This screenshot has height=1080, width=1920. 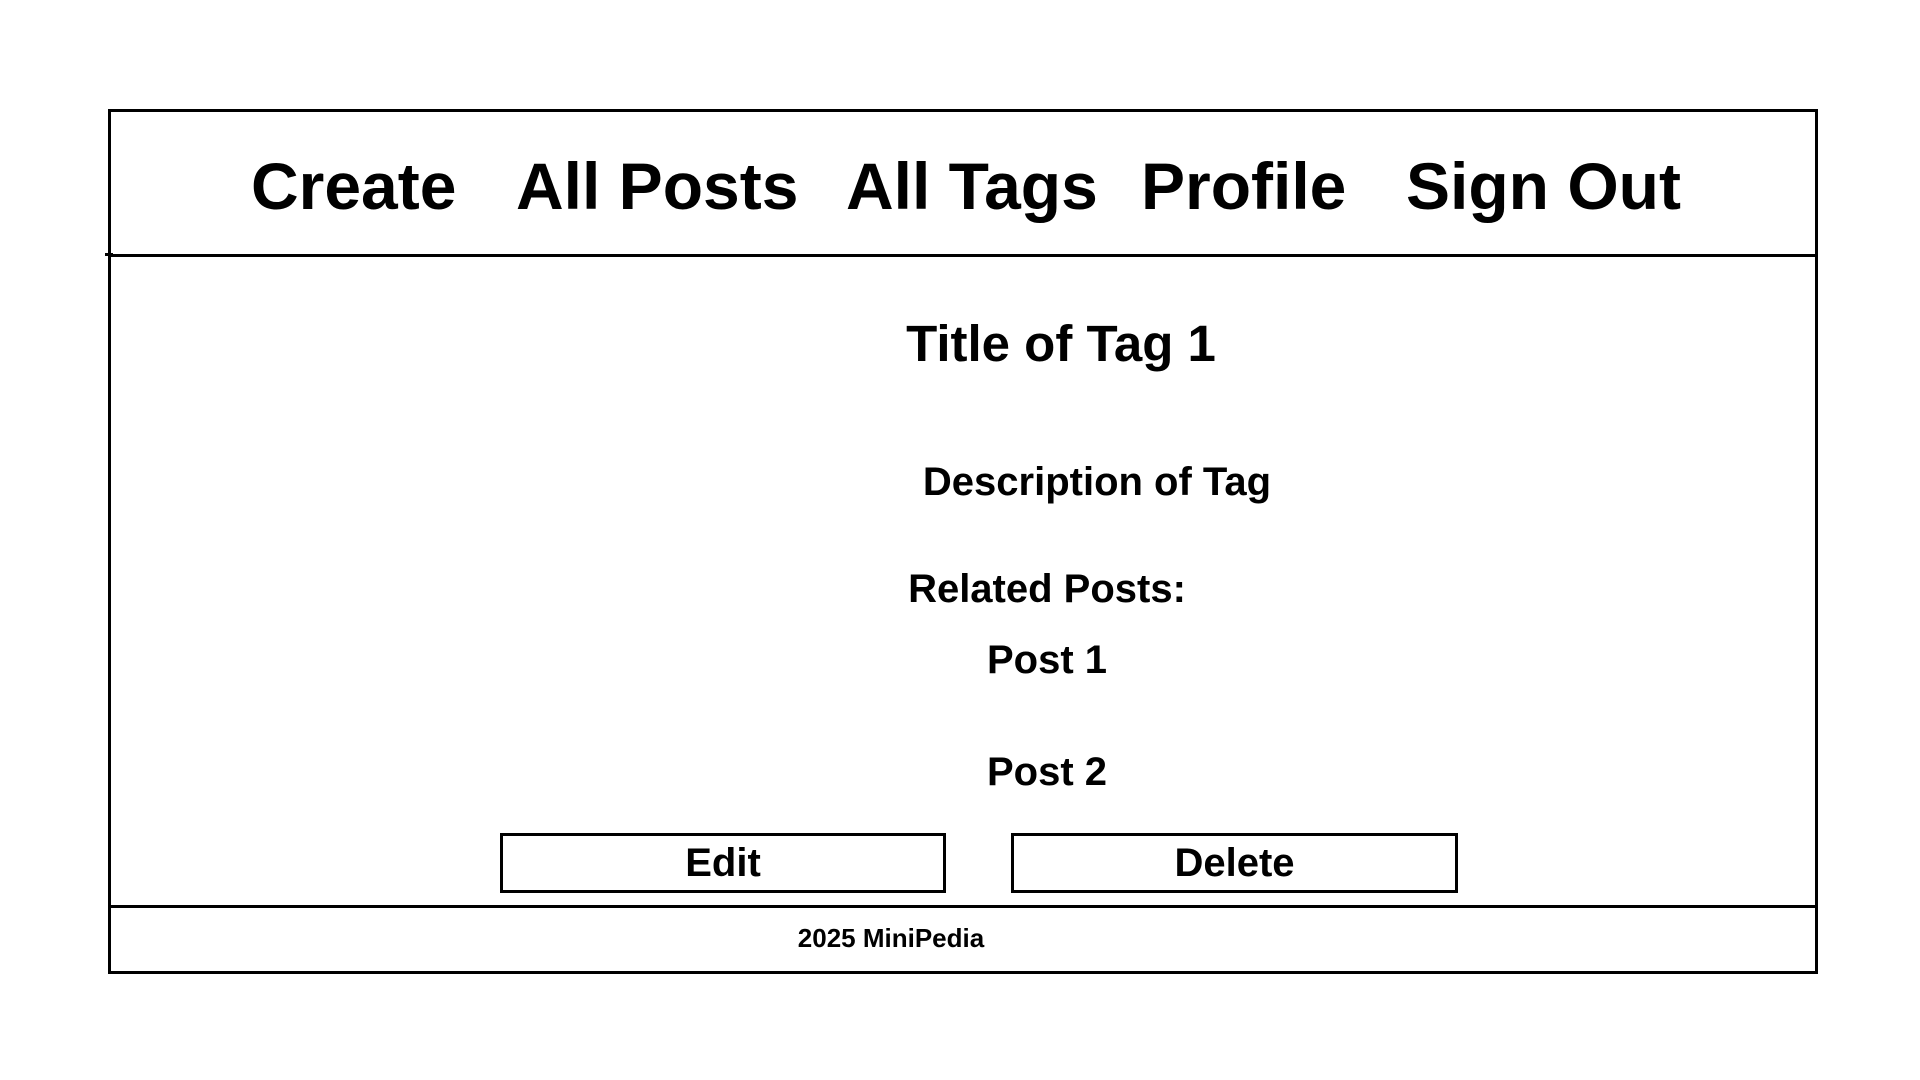 What do you see at coordinates (1047, 660) in the screenshot?
I see `related-post-link-1: Post 1` at bounding box center [1047, 660].